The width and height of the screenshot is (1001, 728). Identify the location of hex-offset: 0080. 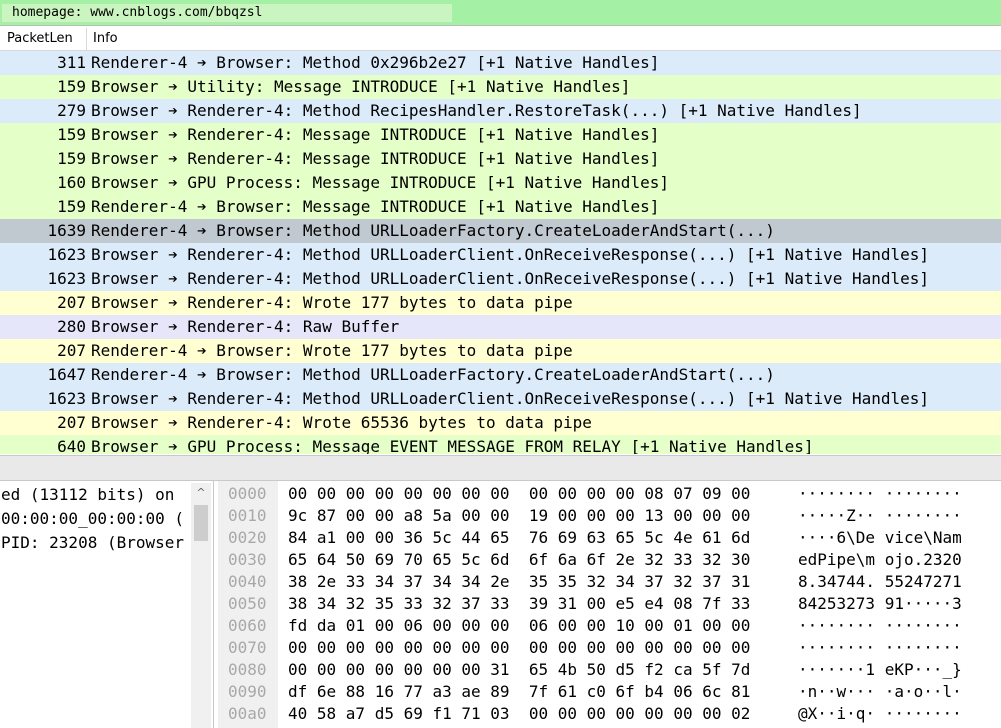
(247, 669).